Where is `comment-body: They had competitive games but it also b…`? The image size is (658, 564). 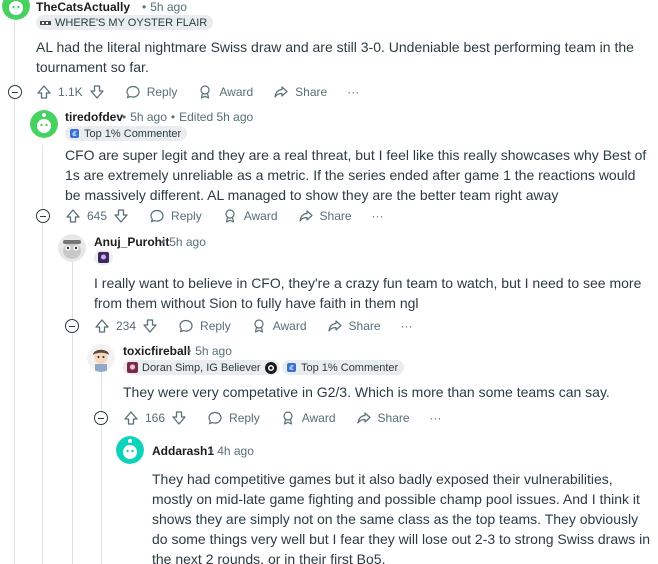 comment-body: They had competitive games but it also b… is located at coordinates (401, 517).